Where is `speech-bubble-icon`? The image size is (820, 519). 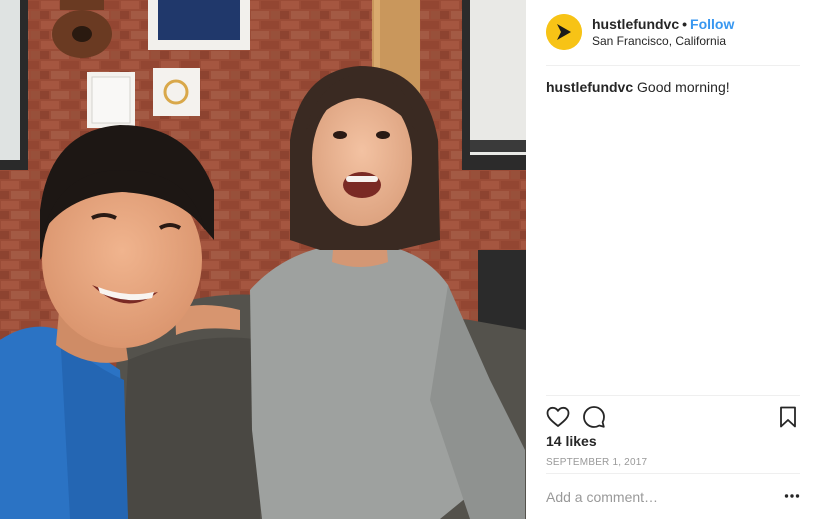 speech-bubble-icon is located at coordinates (594, 417).